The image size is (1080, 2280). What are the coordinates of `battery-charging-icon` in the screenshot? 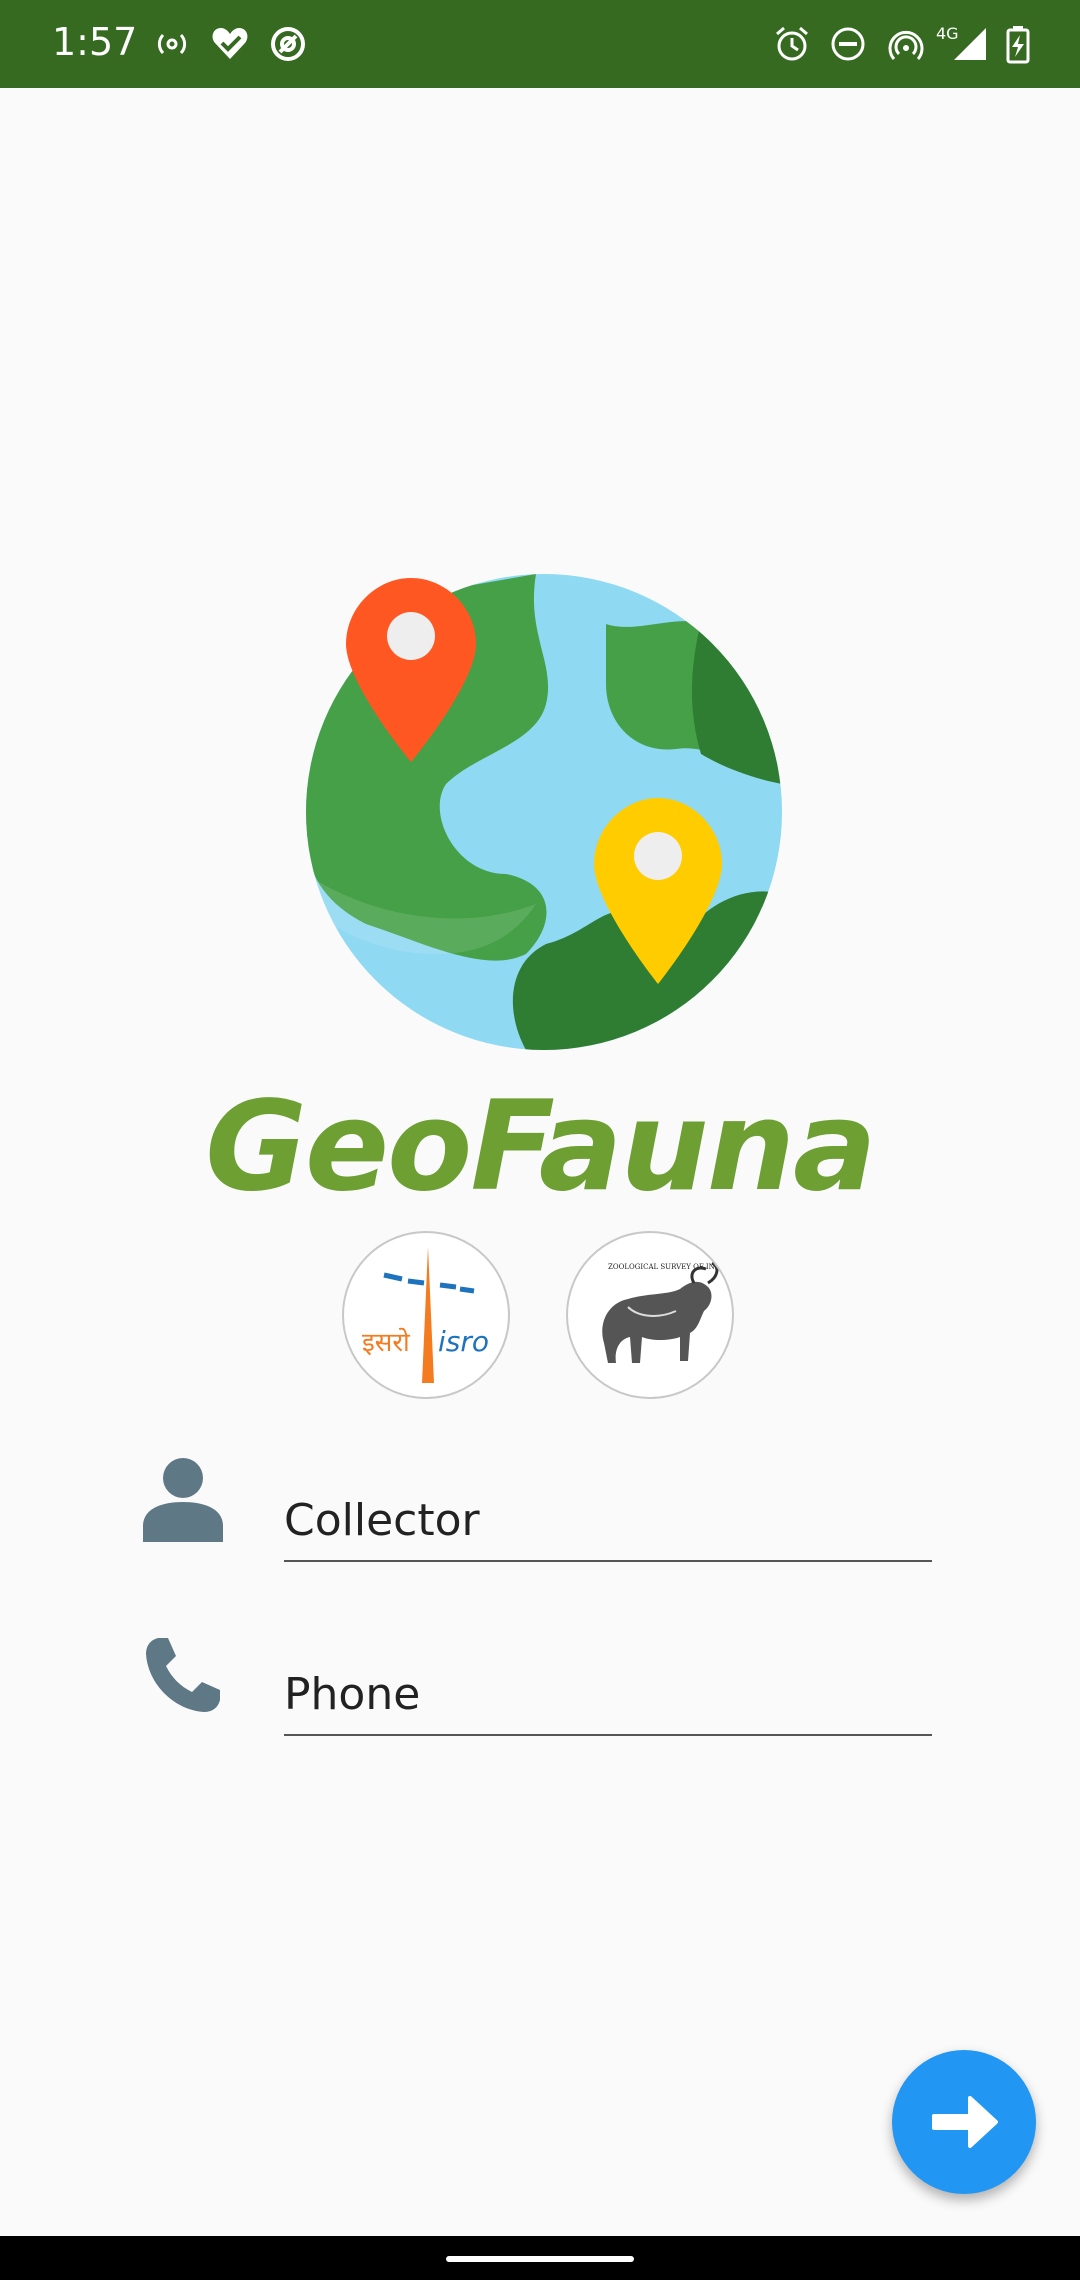 It's located at (1018, 45).